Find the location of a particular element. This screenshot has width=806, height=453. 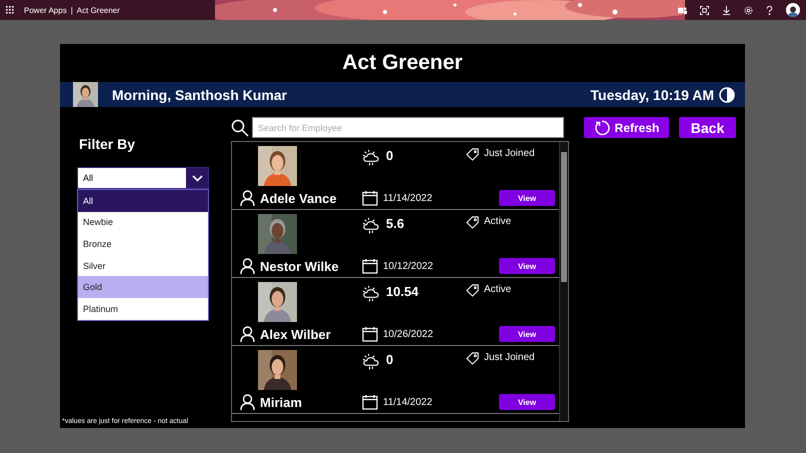

score-value: 10.54 is located at coordinates (402, 291).